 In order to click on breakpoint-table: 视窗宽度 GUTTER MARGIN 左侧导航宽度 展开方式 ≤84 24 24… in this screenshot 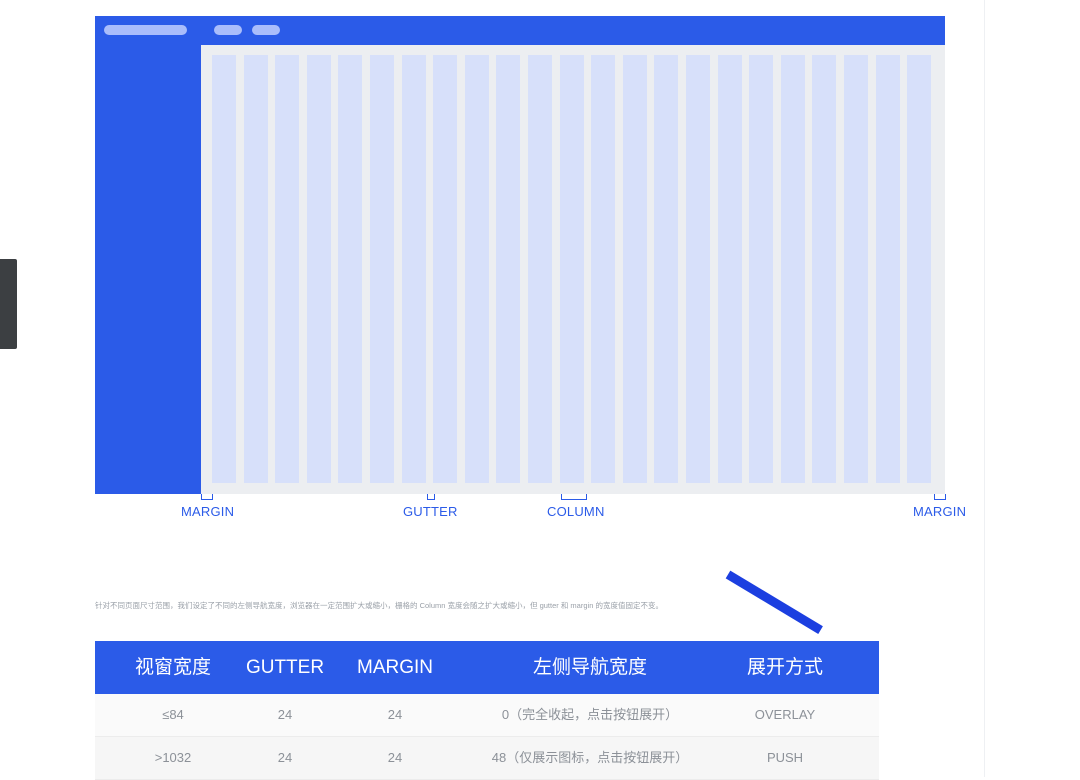, I will do `click(487, 710)`.